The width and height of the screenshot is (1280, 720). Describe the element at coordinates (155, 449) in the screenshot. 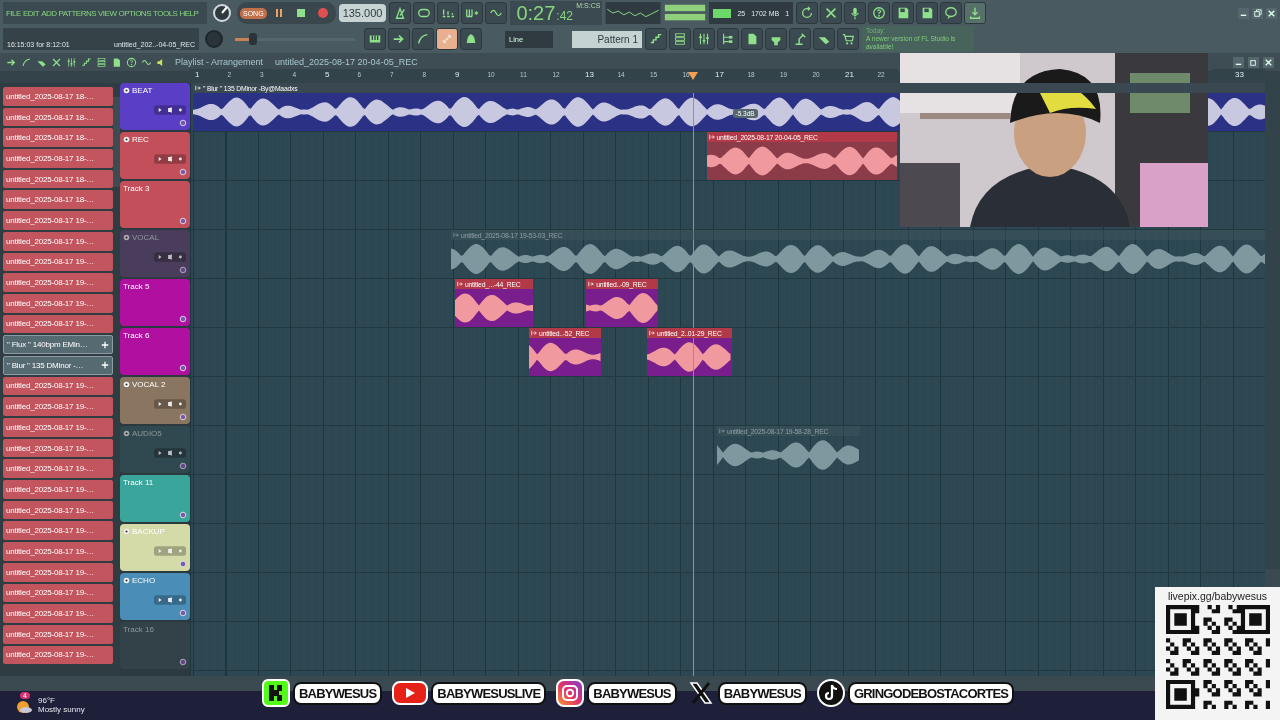

I see `track-header: AUDIO5` at that location.